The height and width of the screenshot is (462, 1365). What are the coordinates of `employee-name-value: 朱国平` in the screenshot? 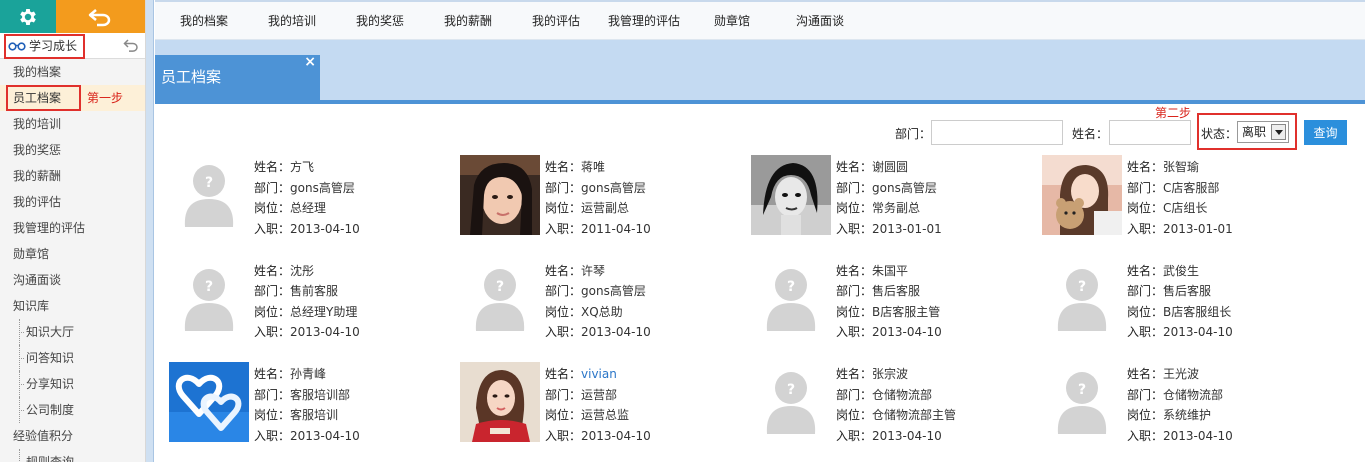 It's located at (890, 271).